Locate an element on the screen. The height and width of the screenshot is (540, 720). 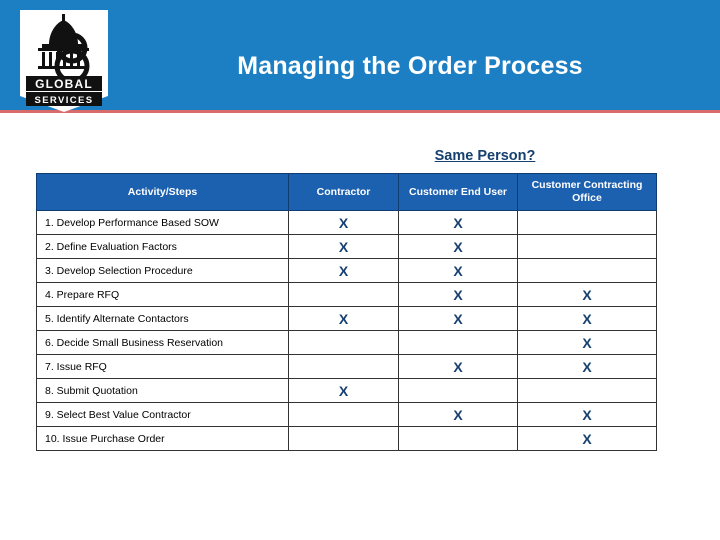
table-row: 7. Issue RFQ X X is located at coordinates (346, 367).